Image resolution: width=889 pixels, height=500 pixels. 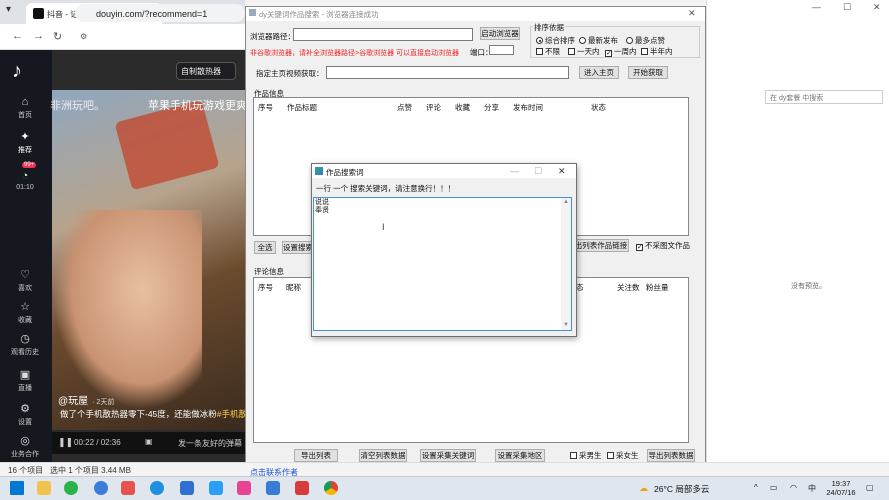 What do you see at coordinates (841, 488) in the screenshot?
I see `clock: 19:37 24/07/16` at bounding box center [841, 488].